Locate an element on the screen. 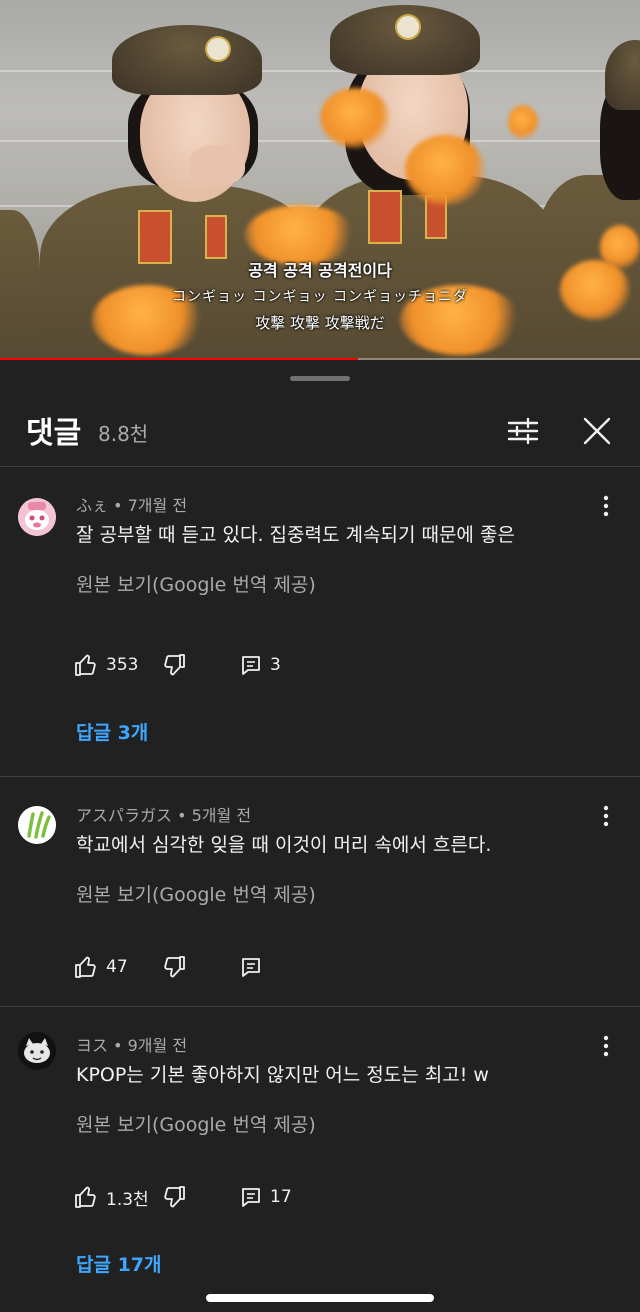  reply-button: 17 is located at coordinates (266, 1197).